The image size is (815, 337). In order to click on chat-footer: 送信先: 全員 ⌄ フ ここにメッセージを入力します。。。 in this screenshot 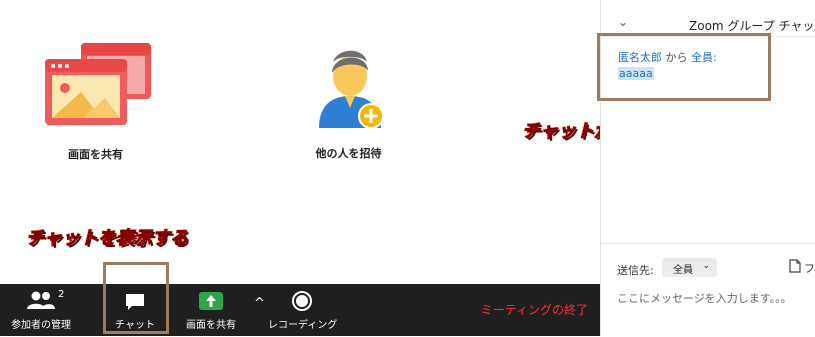, I will do `click(708, 290)`.